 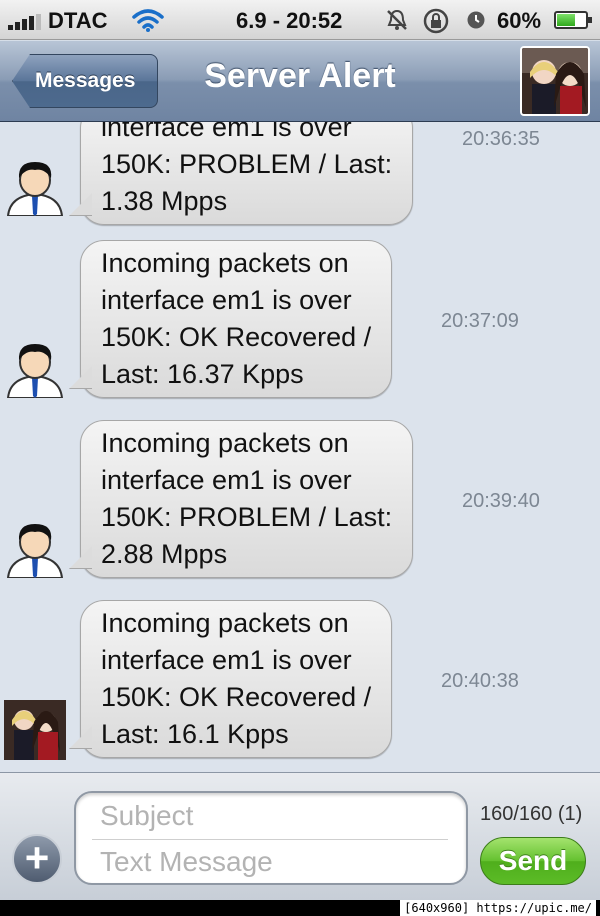 What do you see at coordinates (531, 814) in the screenshot?
I see `character-counter: 160/160 (1)` at bounding box center [531, 814].